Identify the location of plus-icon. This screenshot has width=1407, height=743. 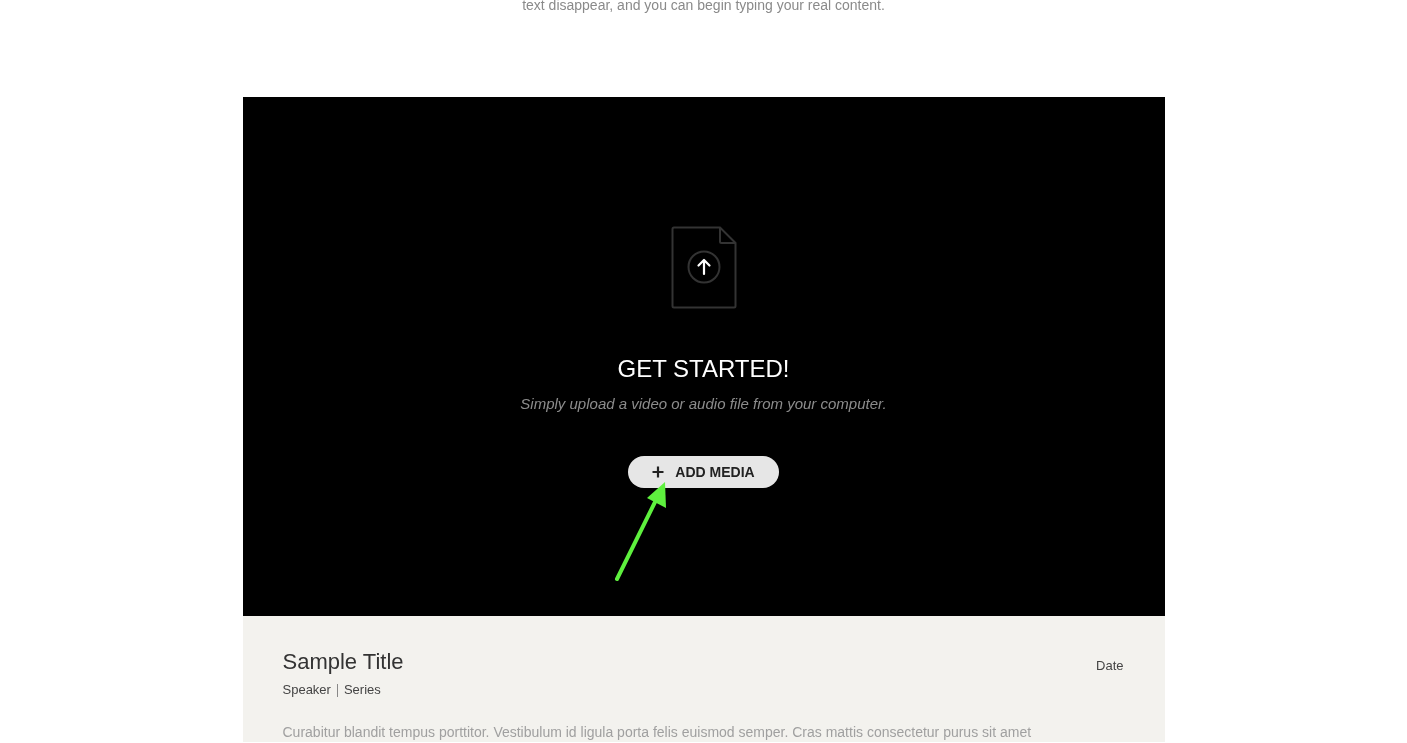
(658, 472).